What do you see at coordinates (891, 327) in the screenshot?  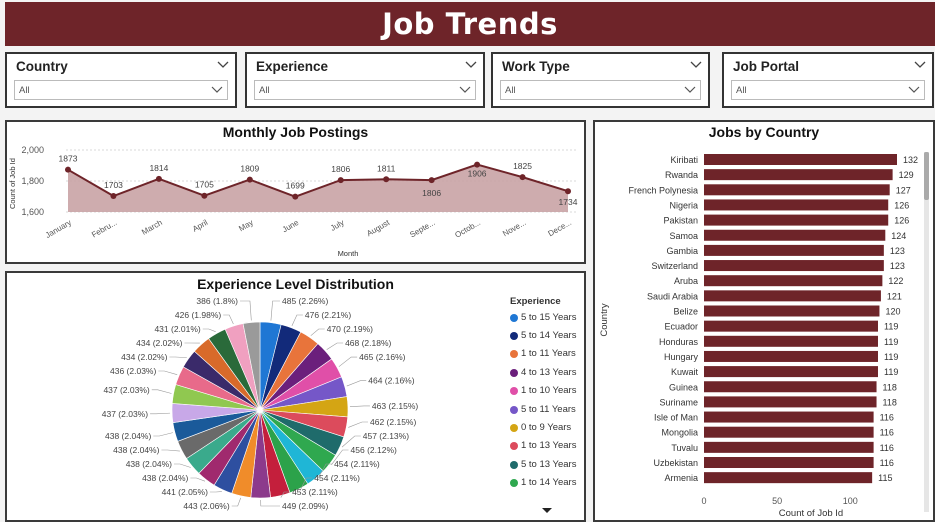 I see `value-label: 119` at bounding box center [891, 327].